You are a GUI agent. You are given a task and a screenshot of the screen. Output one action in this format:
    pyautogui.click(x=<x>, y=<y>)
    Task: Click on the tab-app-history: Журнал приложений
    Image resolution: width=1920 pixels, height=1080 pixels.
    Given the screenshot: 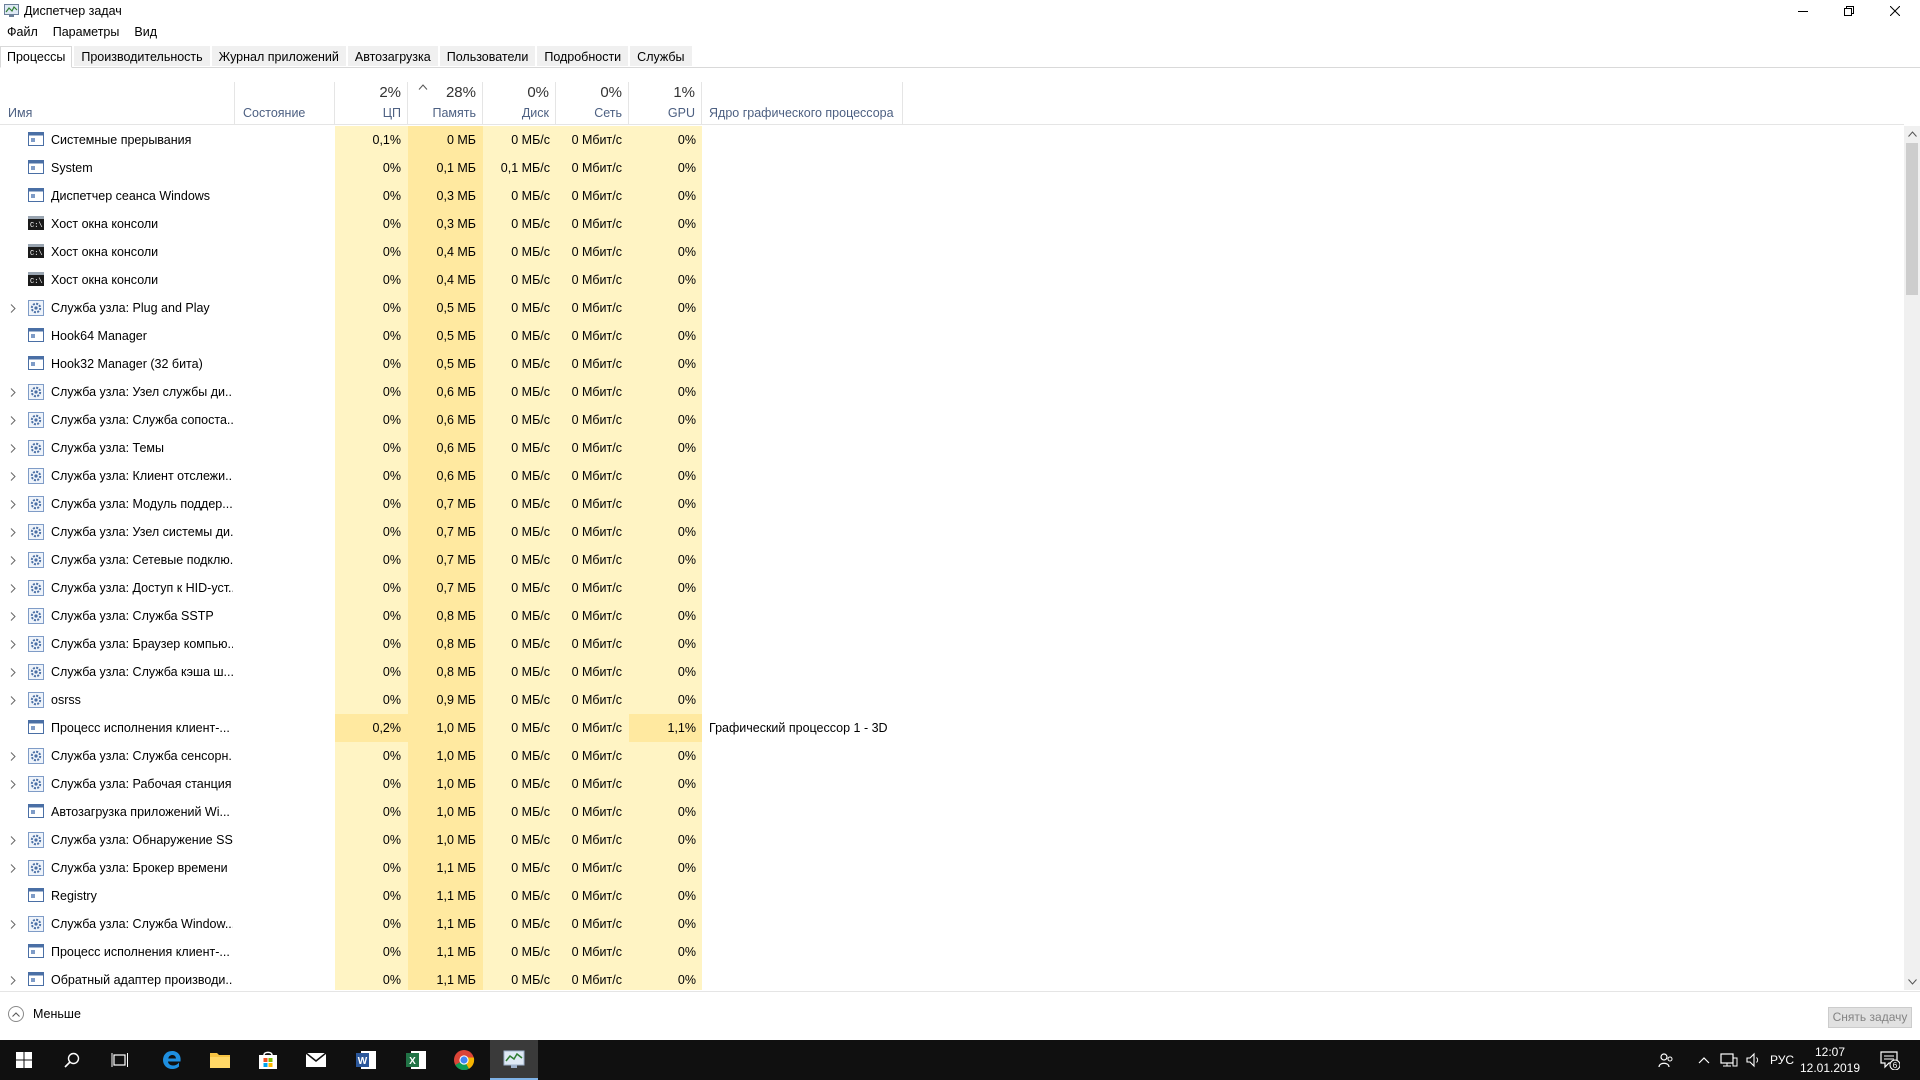 What is the action you would take?
    pyautogui.click(x=278, y=56)
    